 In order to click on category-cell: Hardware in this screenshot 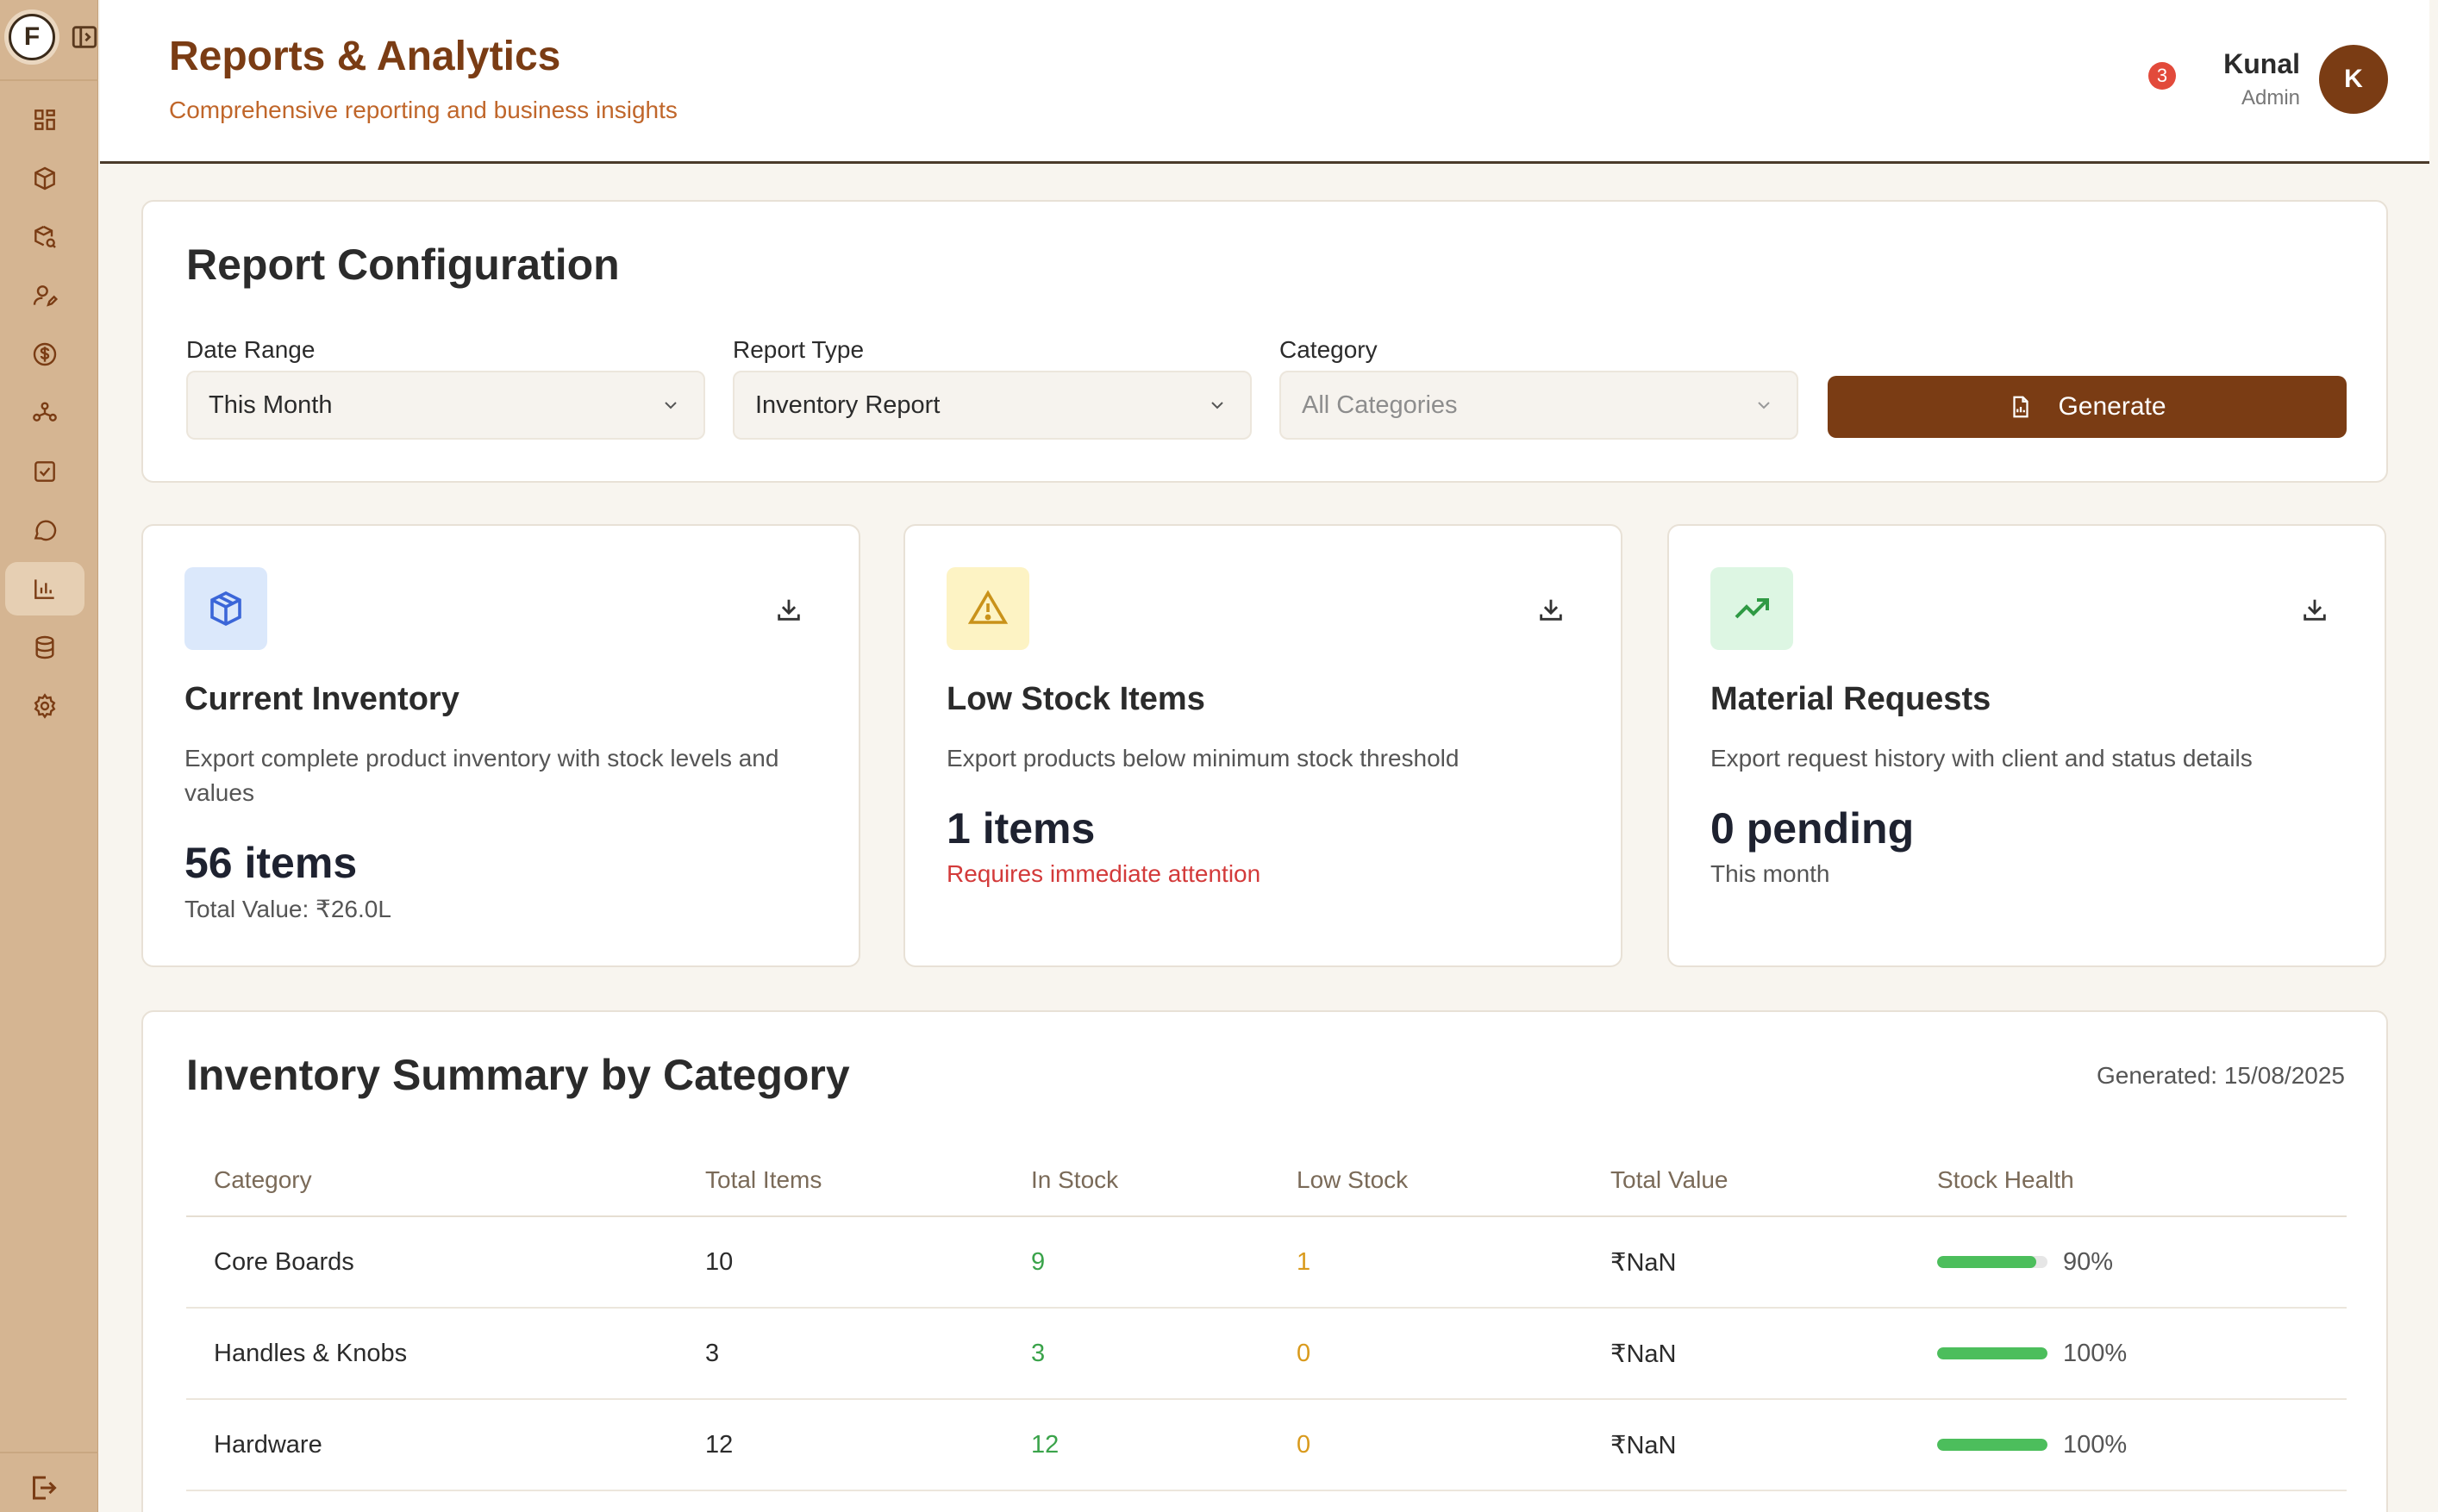, I will do `click(268, 1444)`.